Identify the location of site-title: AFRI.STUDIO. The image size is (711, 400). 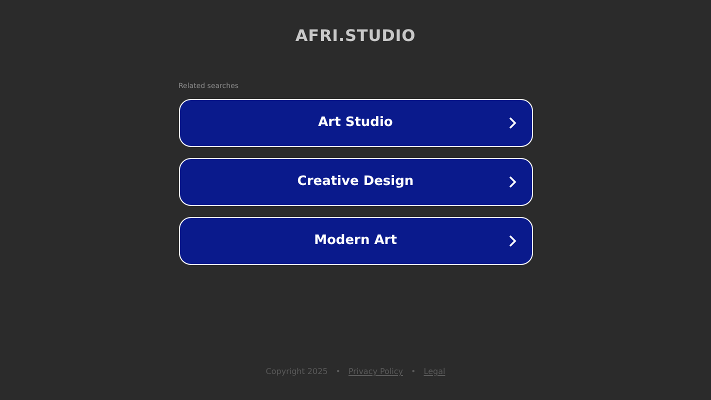
(355, 36).